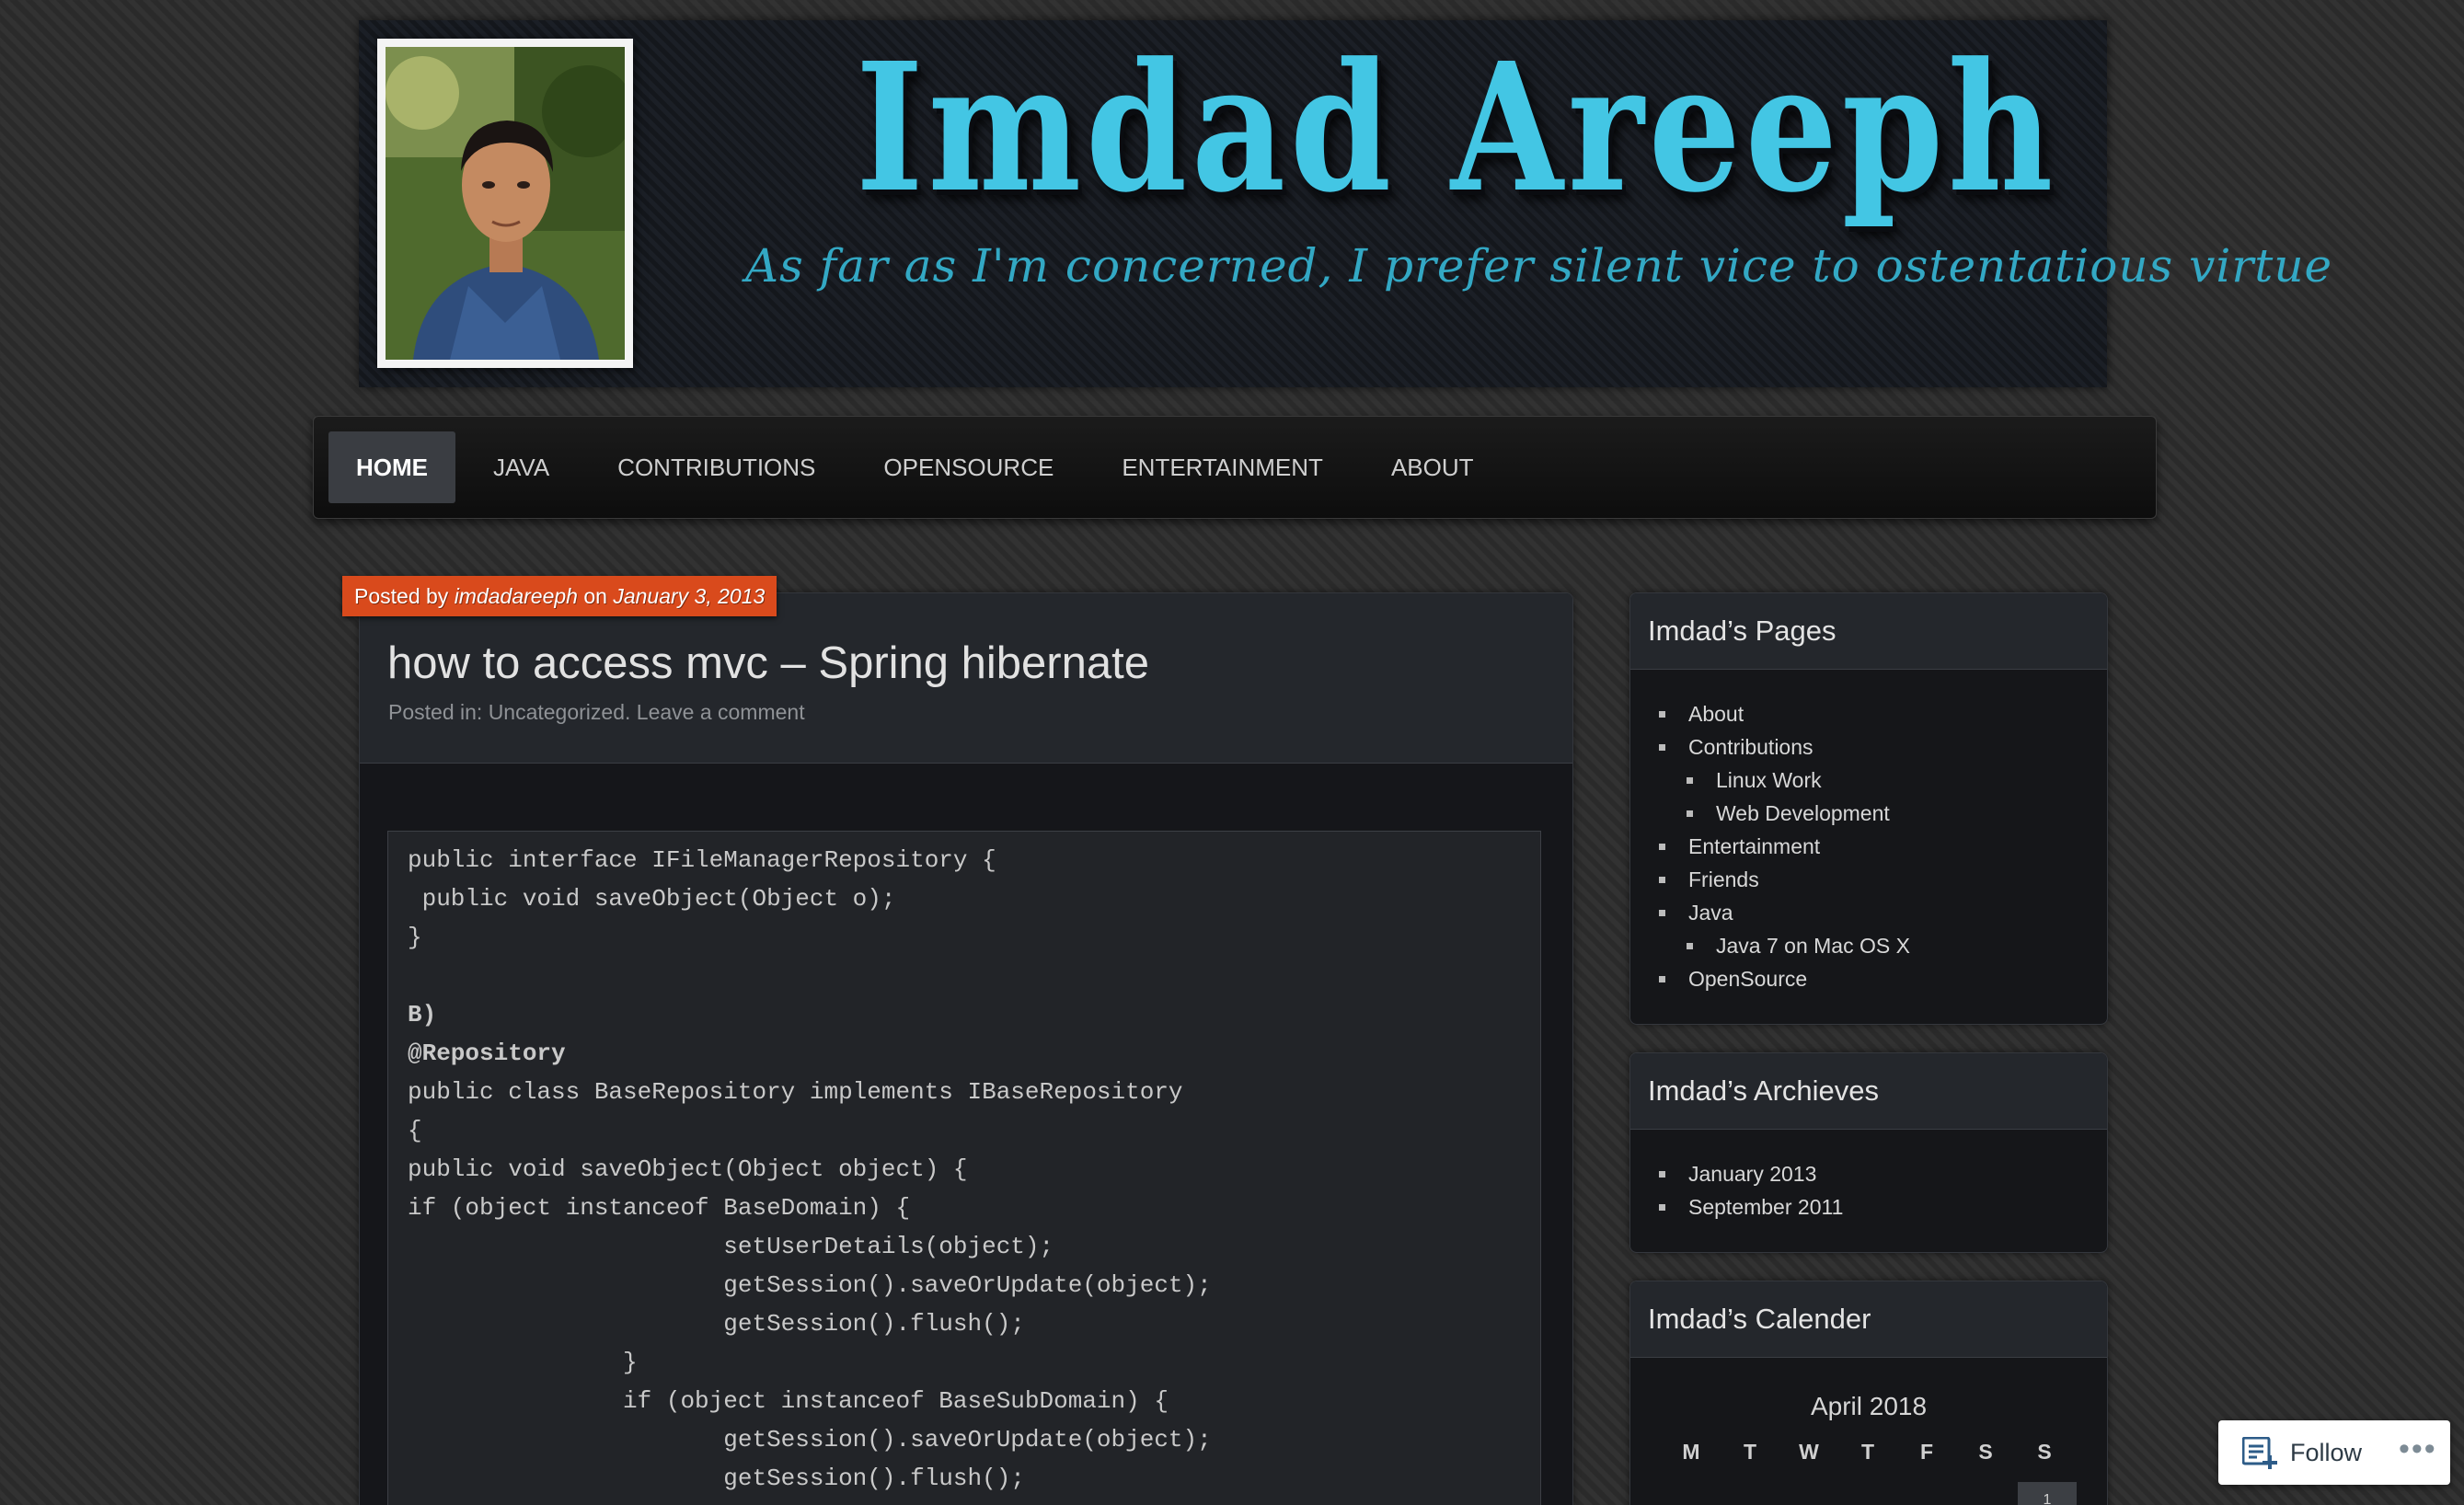 The image size is (2464, 1505). Describe the element at coordinates (2418, 1449) in the screenshot. I see `more-options-icon: •••` at that location.